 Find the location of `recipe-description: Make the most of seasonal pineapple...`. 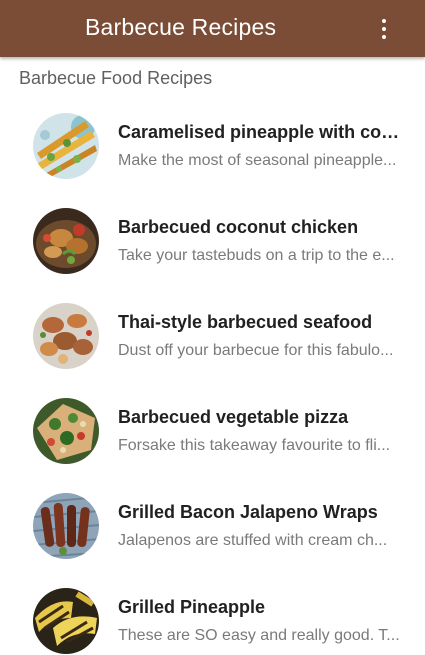

recipe-description: Make the most of seasonal pineapple... is located at coordinates (257, 160).